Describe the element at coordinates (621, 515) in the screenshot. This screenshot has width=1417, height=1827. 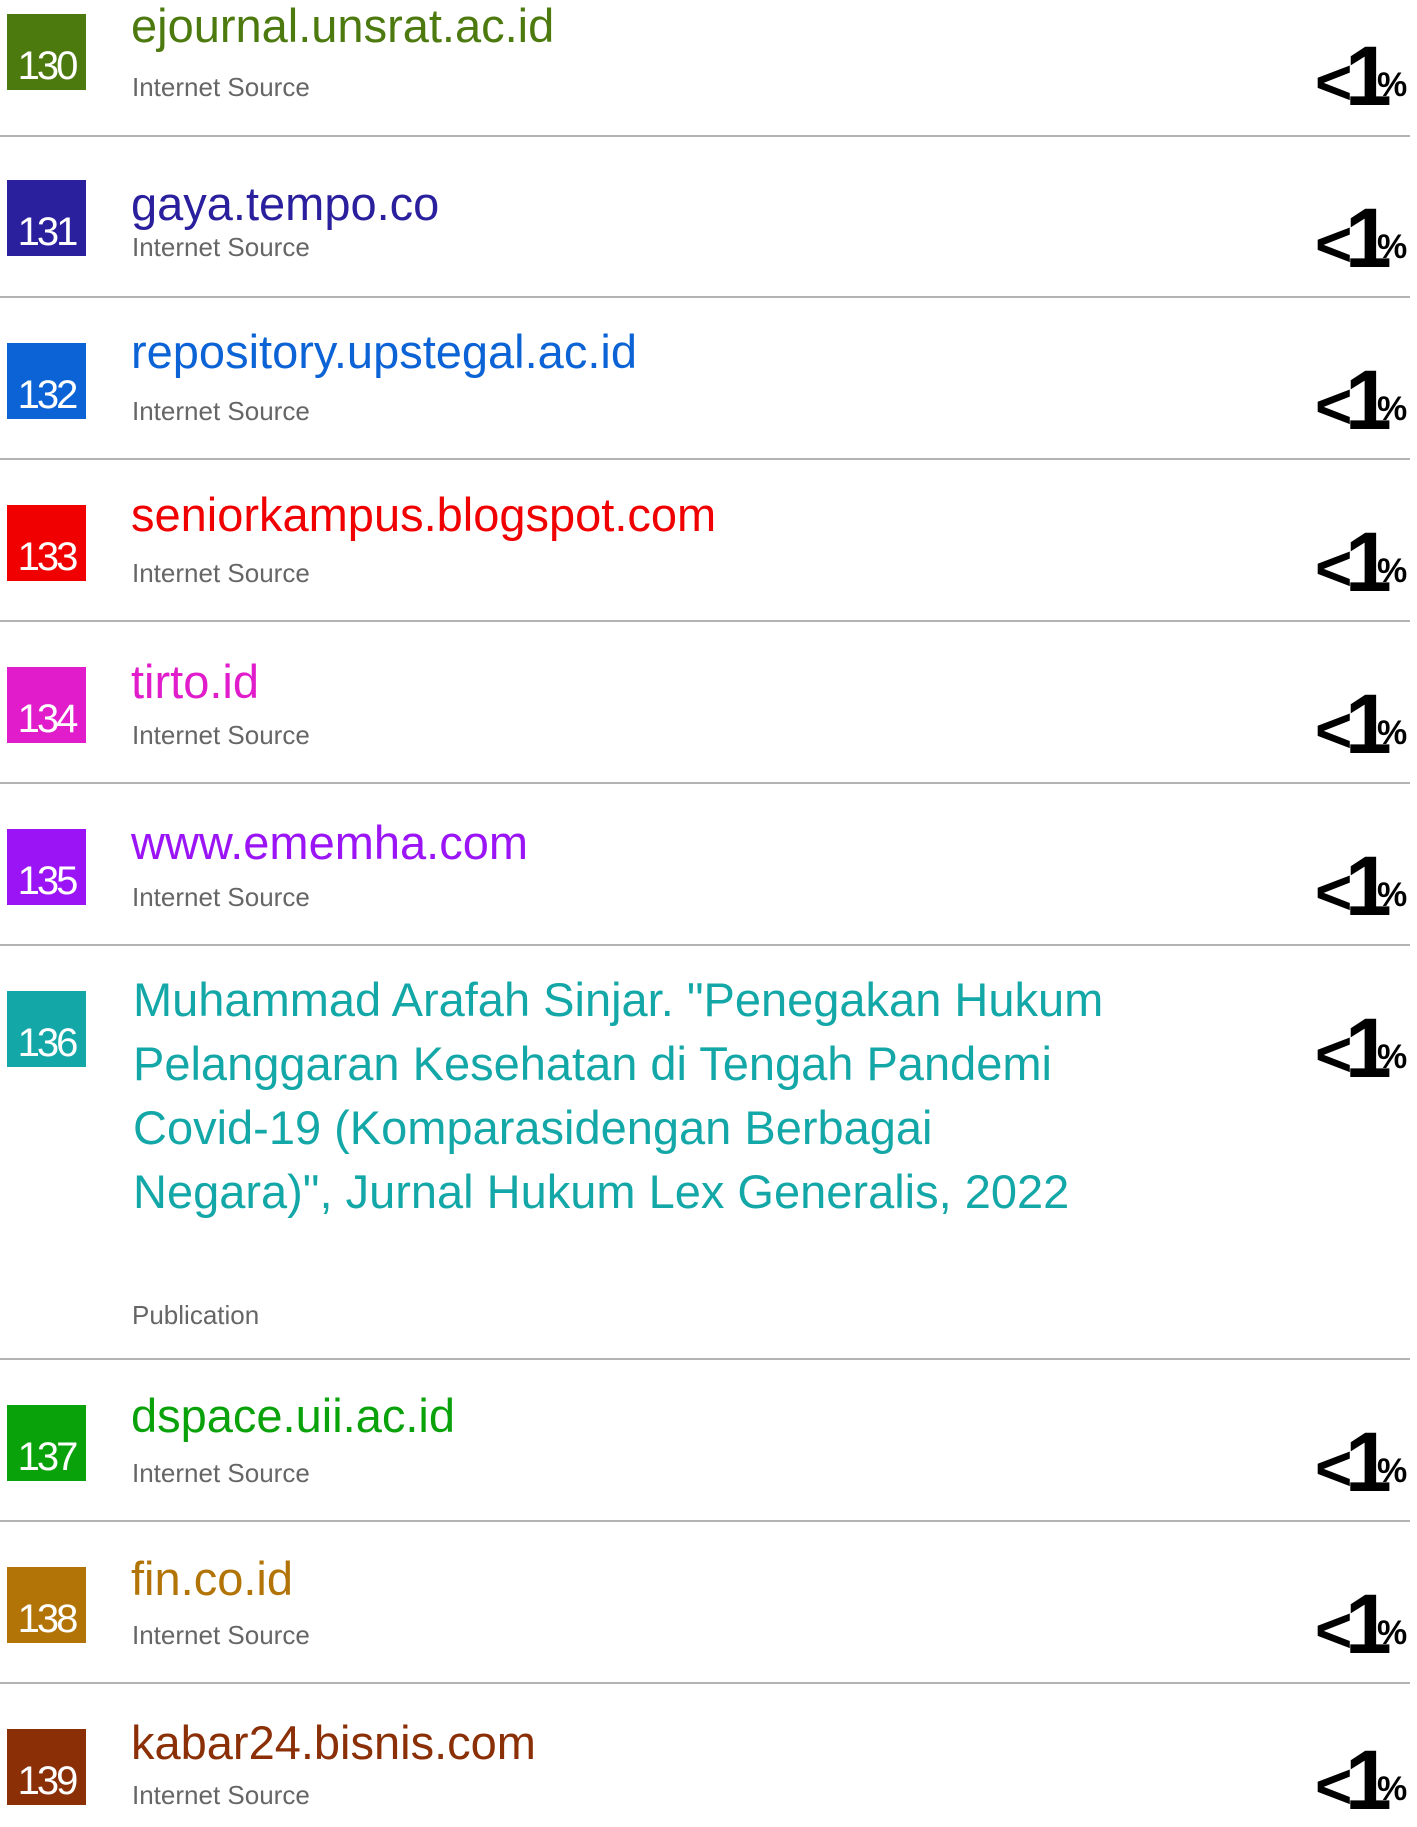
I see `source-title-link: seniorkampus.blogspot.com` at that location.